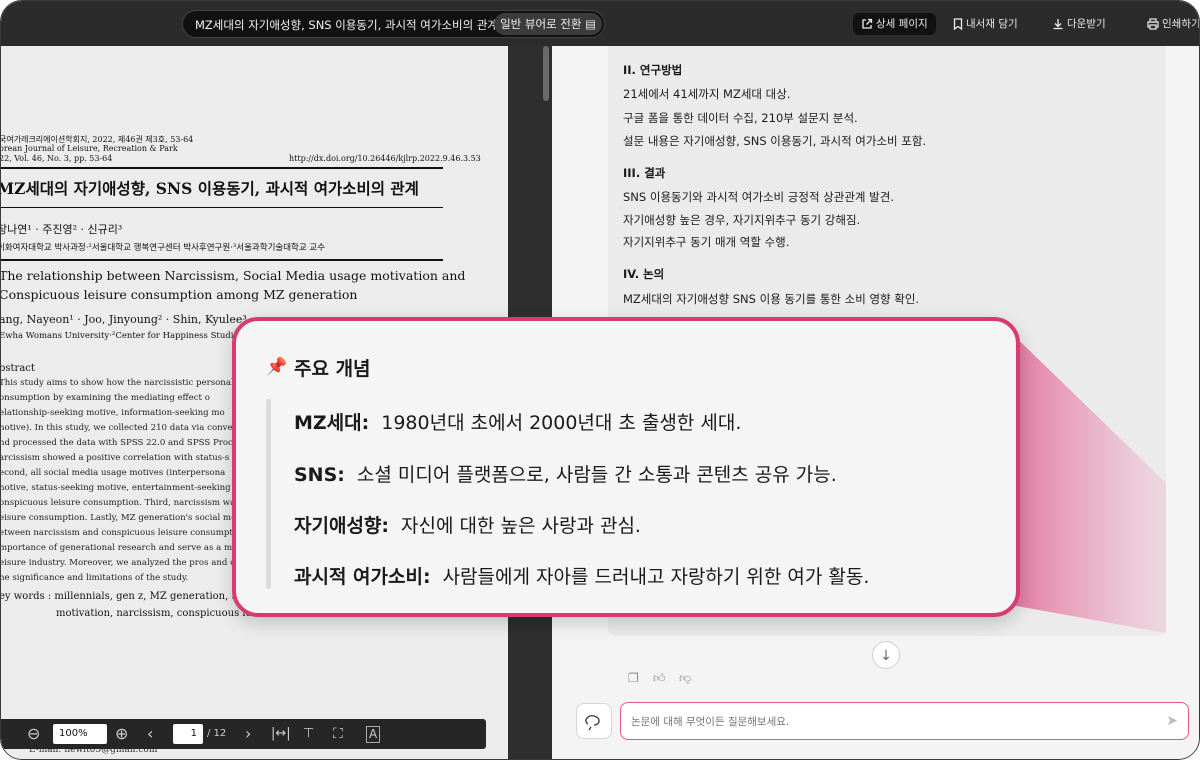  Describe the element at coordinates (362, 577) in the screenshot. I see `concept-term: 과시적 여가소비:` at that location.